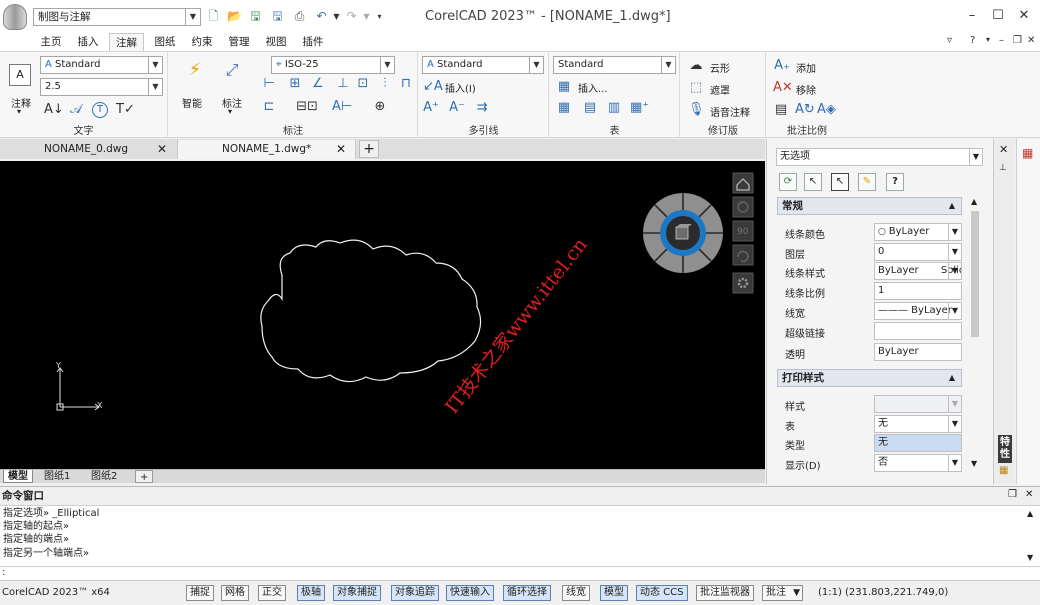 The width and height of the screenshot is (1040, 605). What do you see at coordinates (806, 89) in the screenshot?
I see `scale-remove-label: 移除` at bounding box center [806, 89].